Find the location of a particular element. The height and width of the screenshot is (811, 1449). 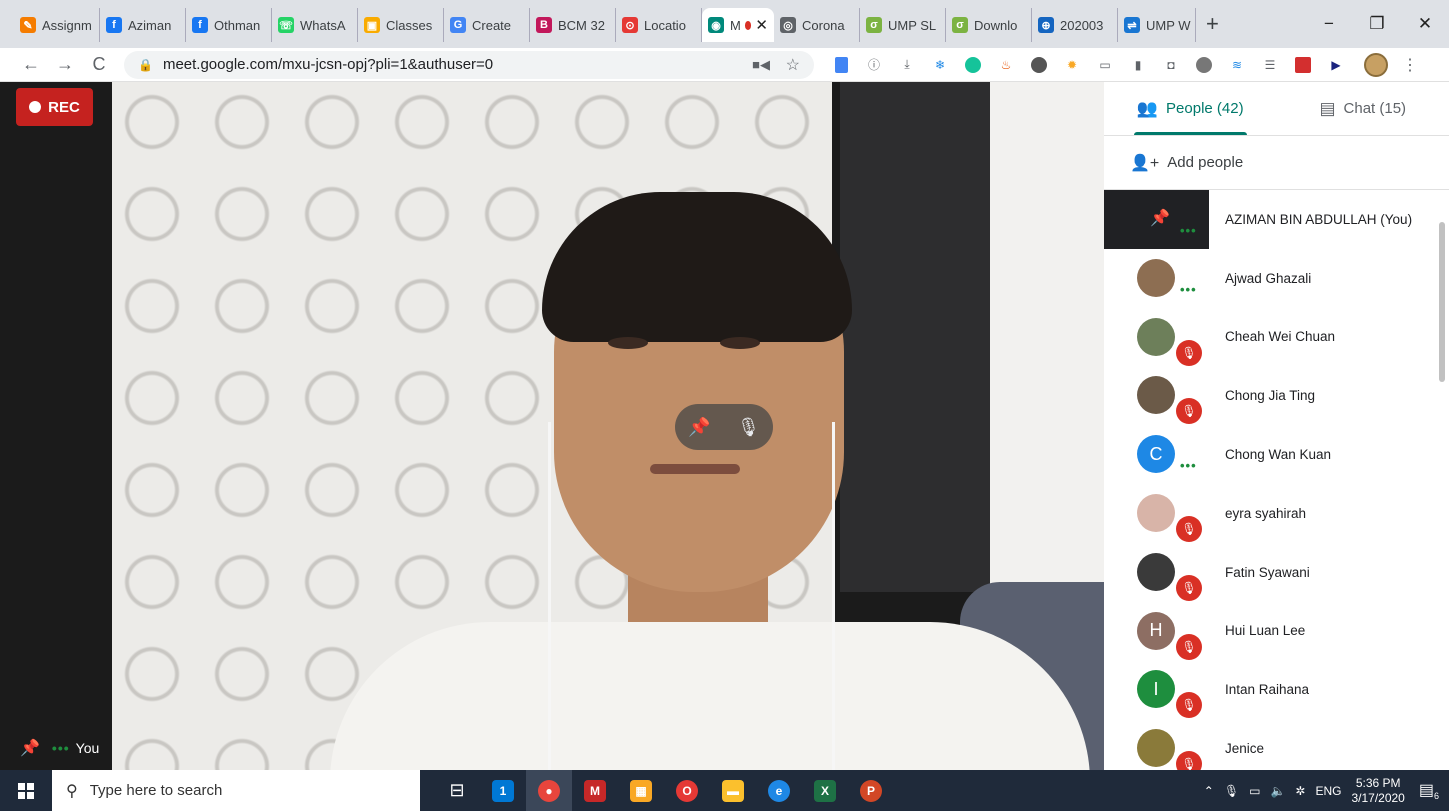

browser-tab: ⊕ 202003 is located at coordinates (1075, 25).